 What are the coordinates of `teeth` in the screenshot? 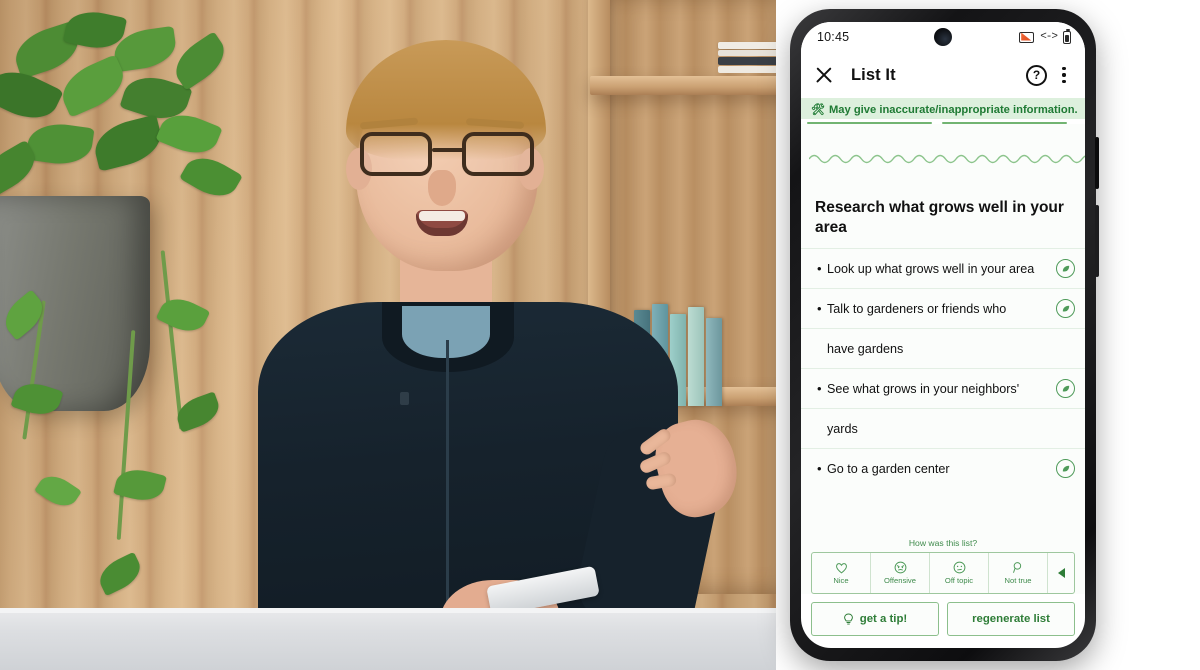 It's located at (442, 216).